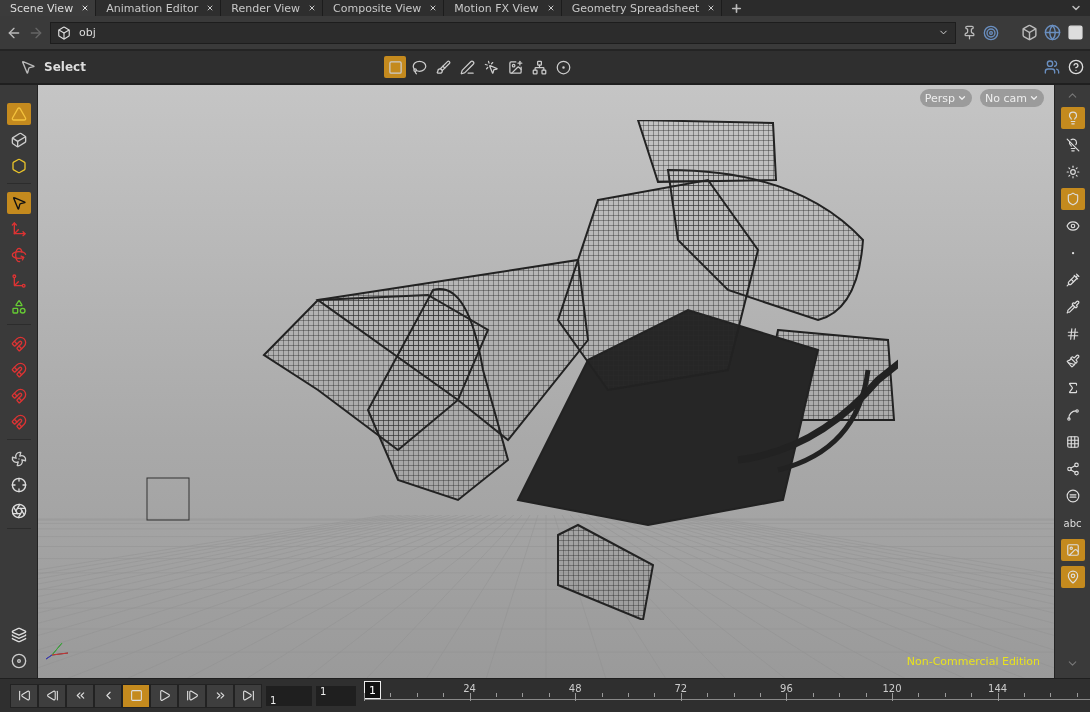 The width and height of the screenshot is (1090, 712). I want to click on play-icon, so click(164, 695).